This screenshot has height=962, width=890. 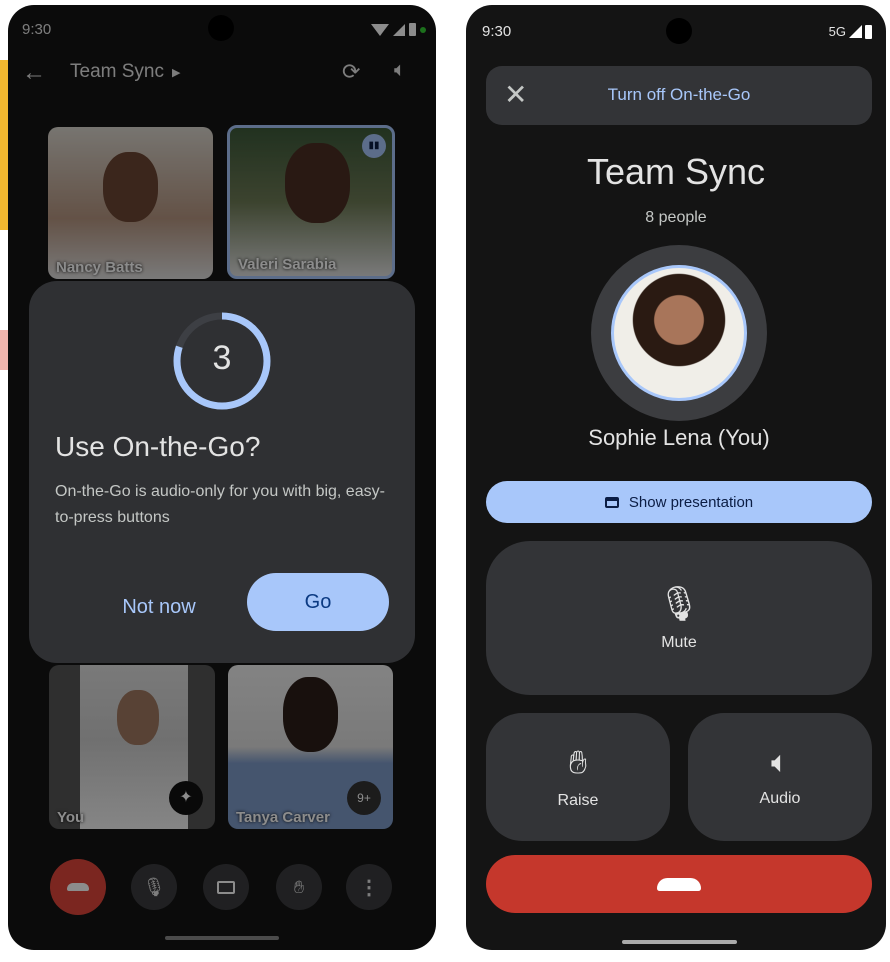 I want to click on turn-off-label: Turn off On-the-Go, so click(x=679, y=94).